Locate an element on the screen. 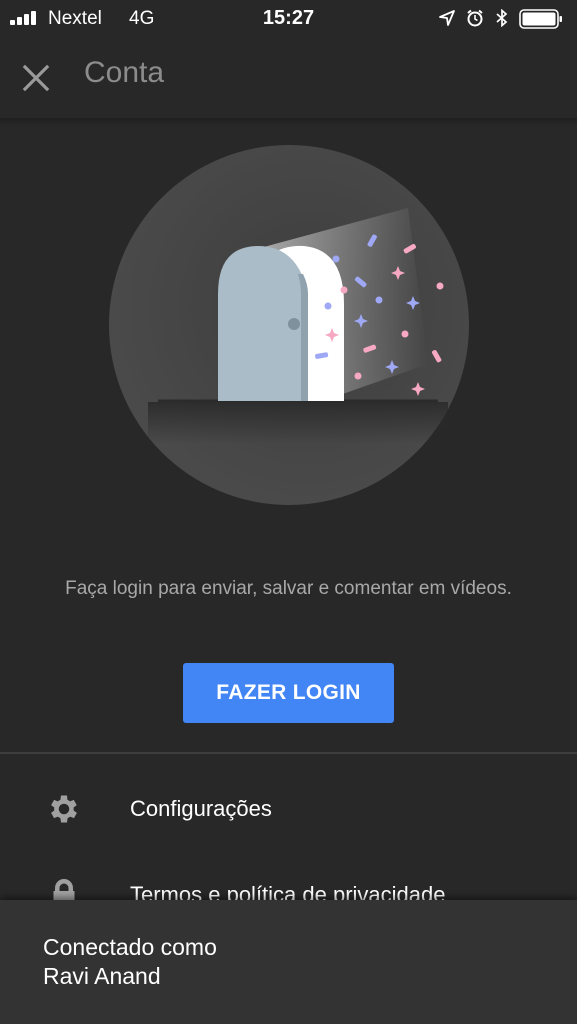  bluetooth-icon is located at coordinates (502, 18).